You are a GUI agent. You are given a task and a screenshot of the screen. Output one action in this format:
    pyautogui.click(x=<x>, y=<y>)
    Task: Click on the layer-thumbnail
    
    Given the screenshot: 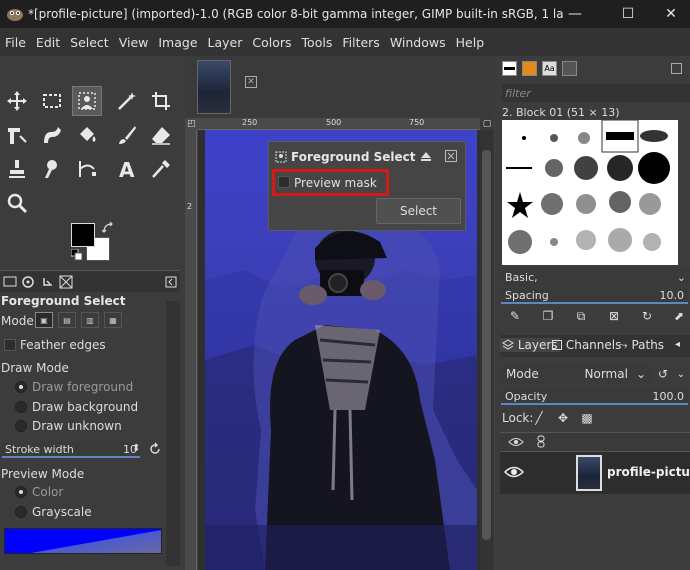 What is the action you would take?
    pyautogui.click(x=589, y=473)
    